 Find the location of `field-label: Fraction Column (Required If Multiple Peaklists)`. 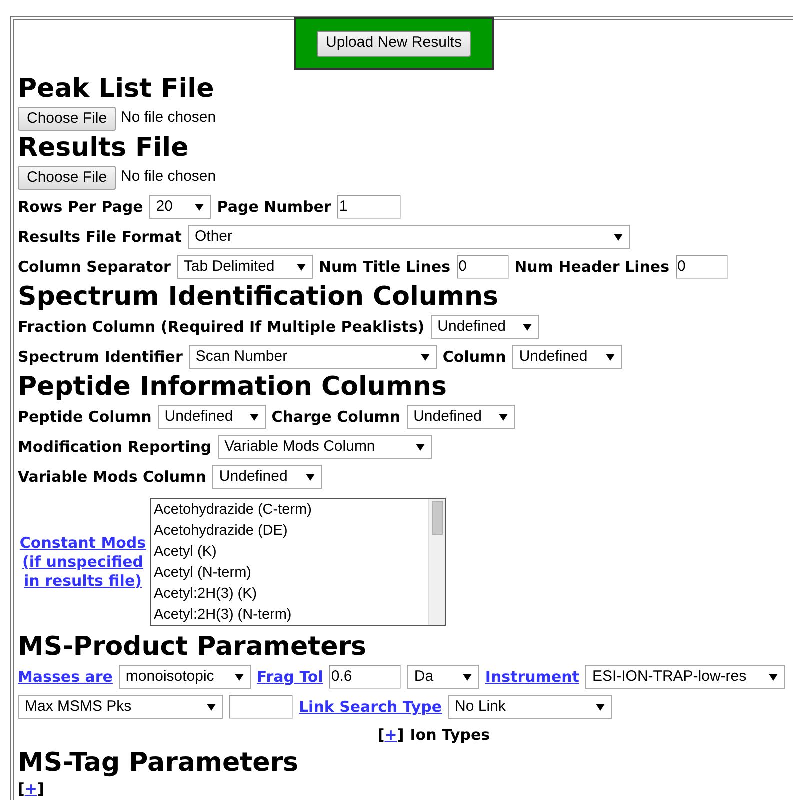

field-label: Fraction Column (Required If Multiple Peaklists) is located at coordinates (221, 327).